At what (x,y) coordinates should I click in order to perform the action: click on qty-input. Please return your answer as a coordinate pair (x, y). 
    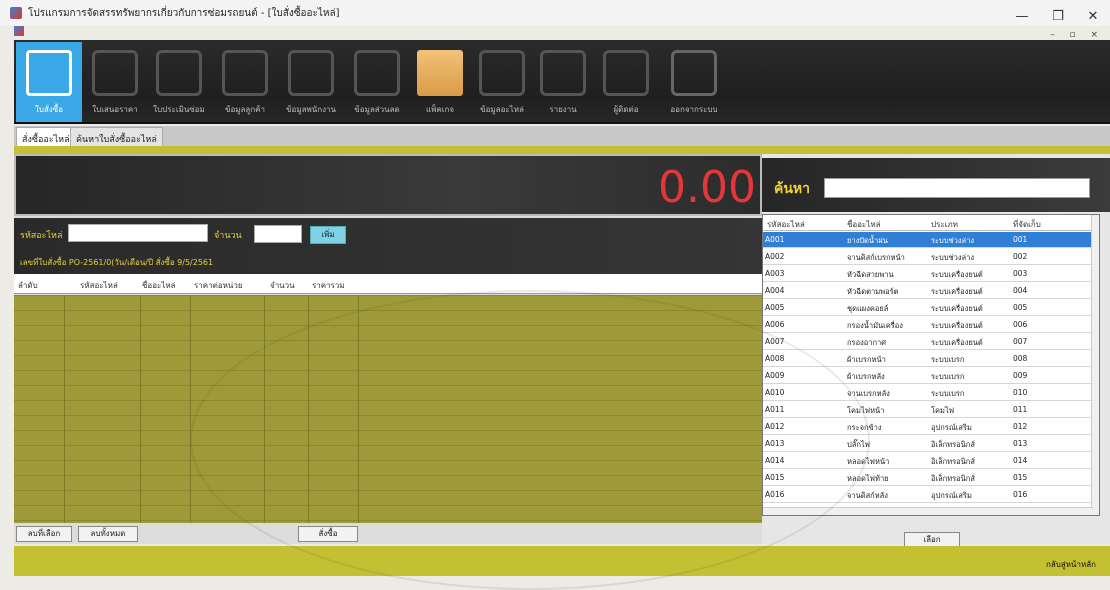
    Looking at the image, I should click on (278, 234).